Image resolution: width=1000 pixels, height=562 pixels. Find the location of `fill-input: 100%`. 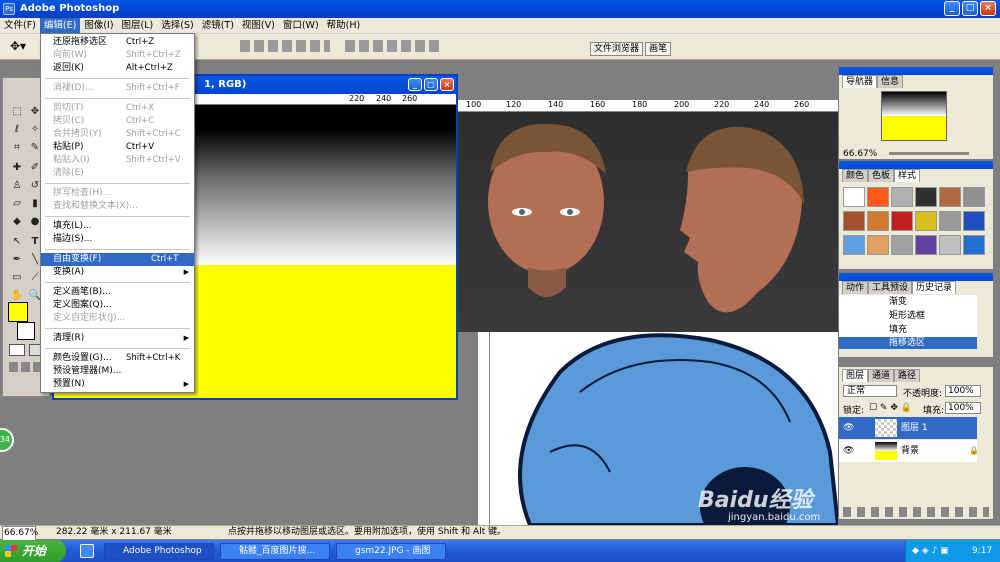

fill-input: 100% is located at coordinates (963, 408).